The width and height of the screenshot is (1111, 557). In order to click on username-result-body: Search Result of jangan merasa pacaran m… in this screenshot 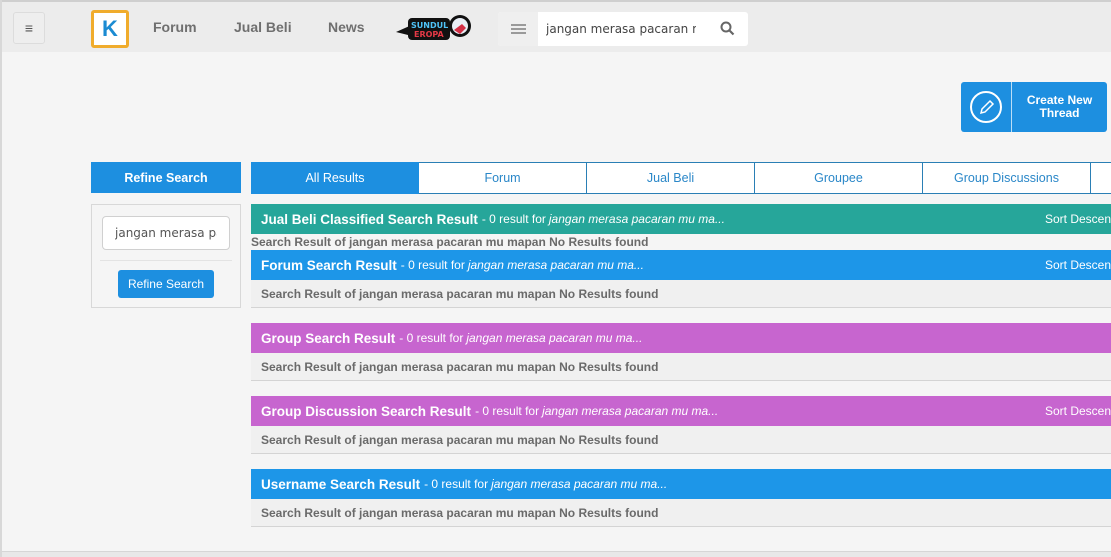, I will do `click(681, 513)`.